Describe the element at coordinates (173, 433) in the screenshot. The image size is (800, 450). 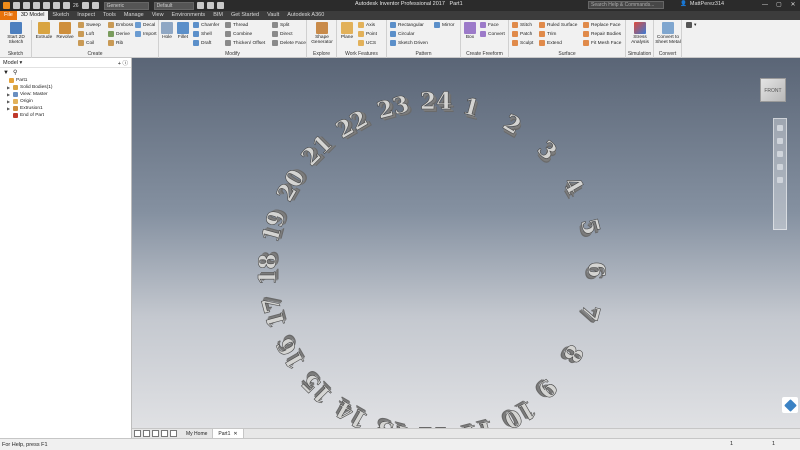
I see `window-list-icon` at that location.